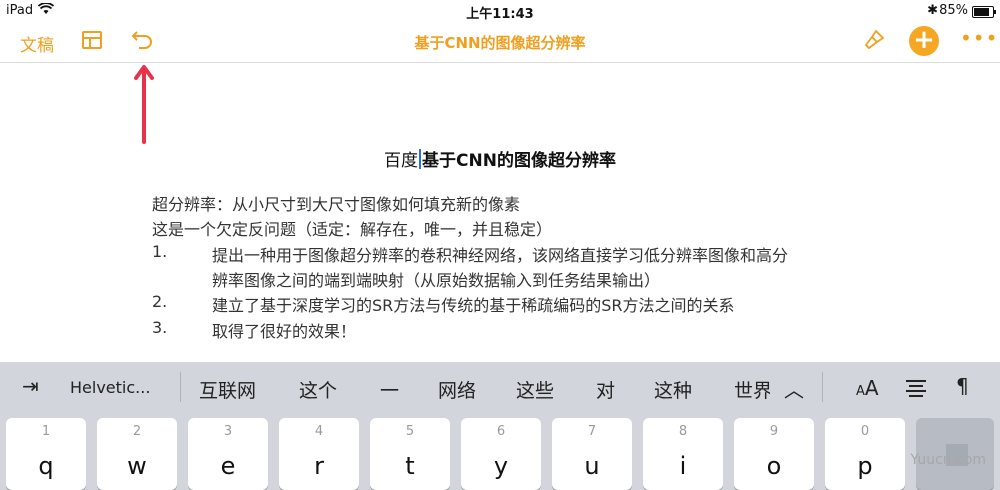 Image resolution: width=1000 pixels, height=490 pixels. What do you see at coordinates (410, 431) in the screenshot?
I see `key-number: 5` at bounding box center [410, 431].